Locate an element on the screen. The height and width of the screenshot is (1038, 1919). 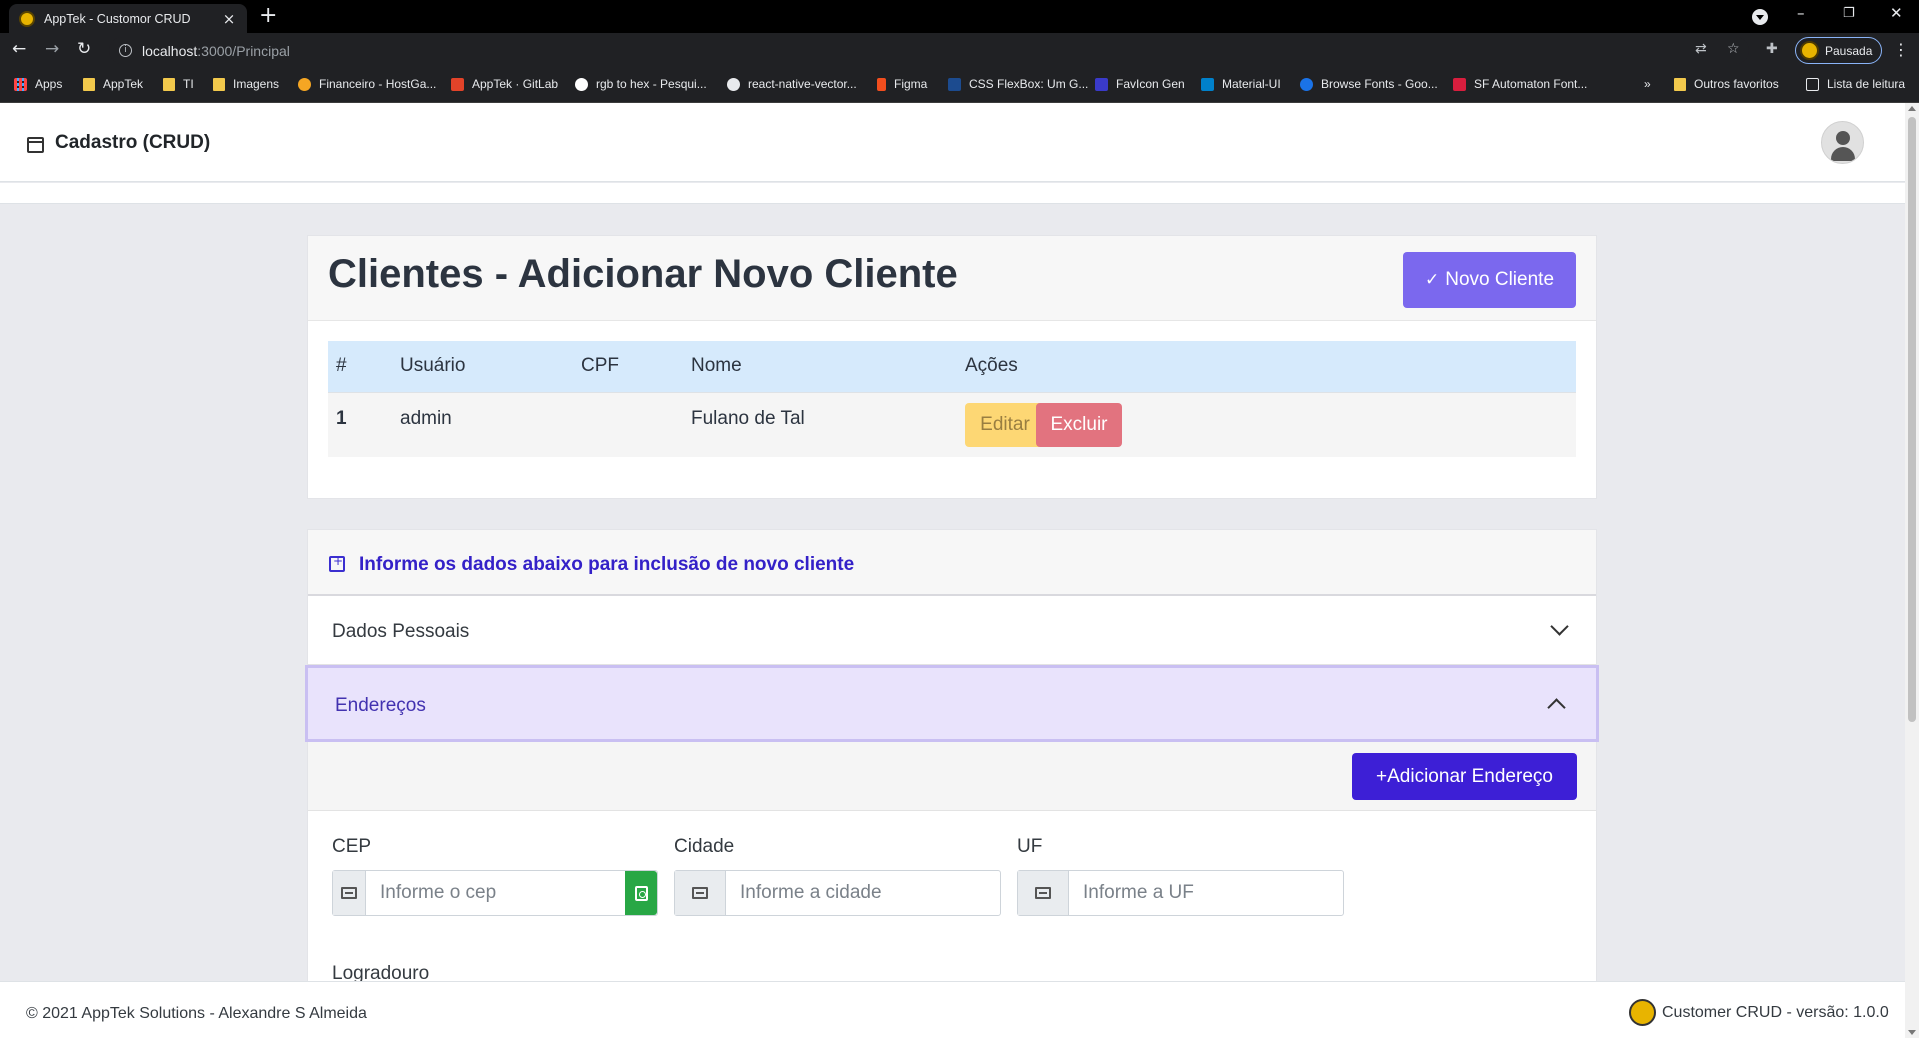
app-header: Cadastro (CRUD) is located at coordinates (952, 142).